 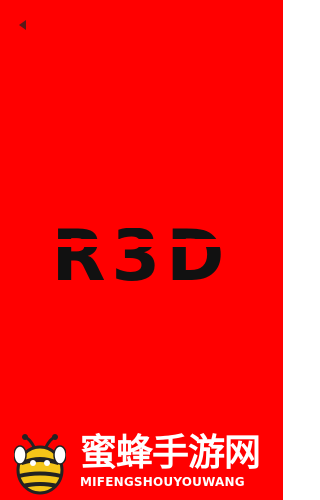 I want to click on watermark-english-text: MIFENGSHOUYOUWANG, so click(x=162, y=482).